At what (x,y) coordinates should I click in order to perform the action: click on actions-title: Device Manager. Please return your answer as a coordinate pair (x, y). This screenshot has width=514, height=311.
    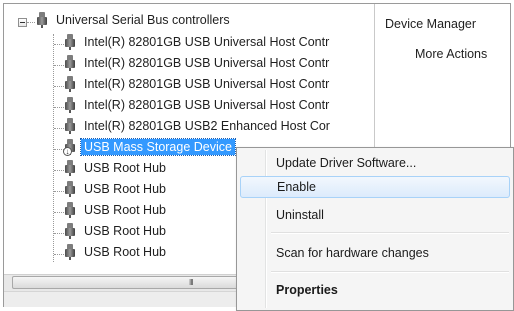
    Looking at the image, I should click on (430, 24).